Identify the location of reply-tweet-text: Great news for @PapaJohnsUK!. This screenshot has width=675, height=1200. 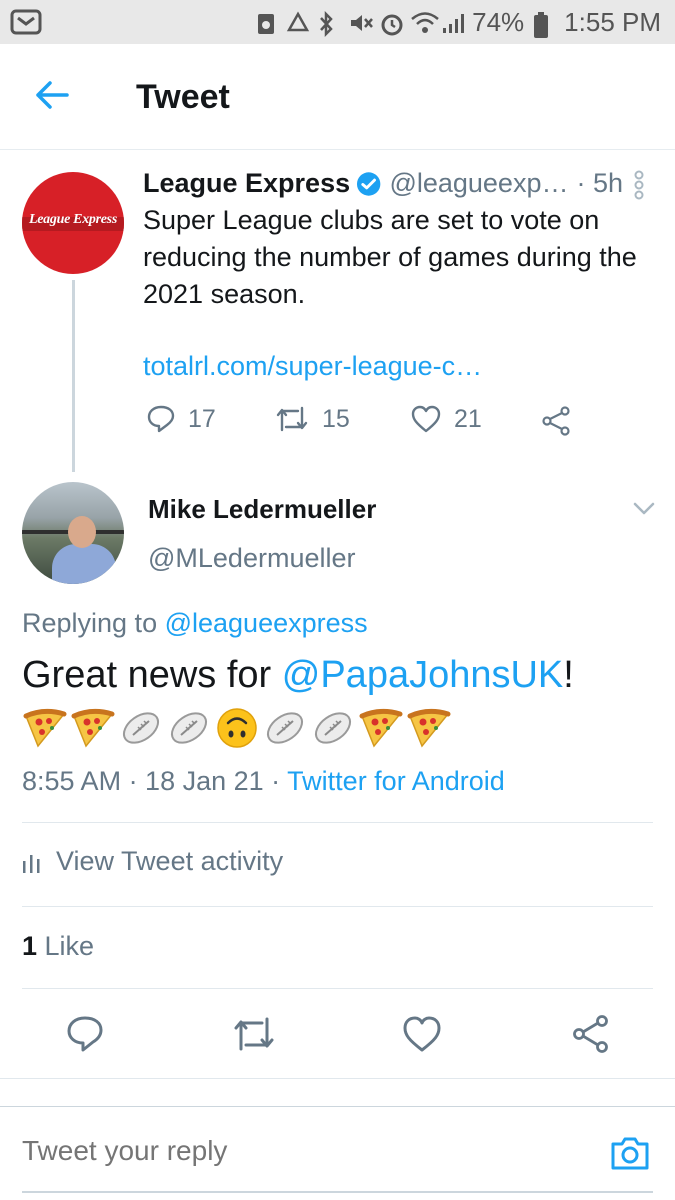
(298, 675).